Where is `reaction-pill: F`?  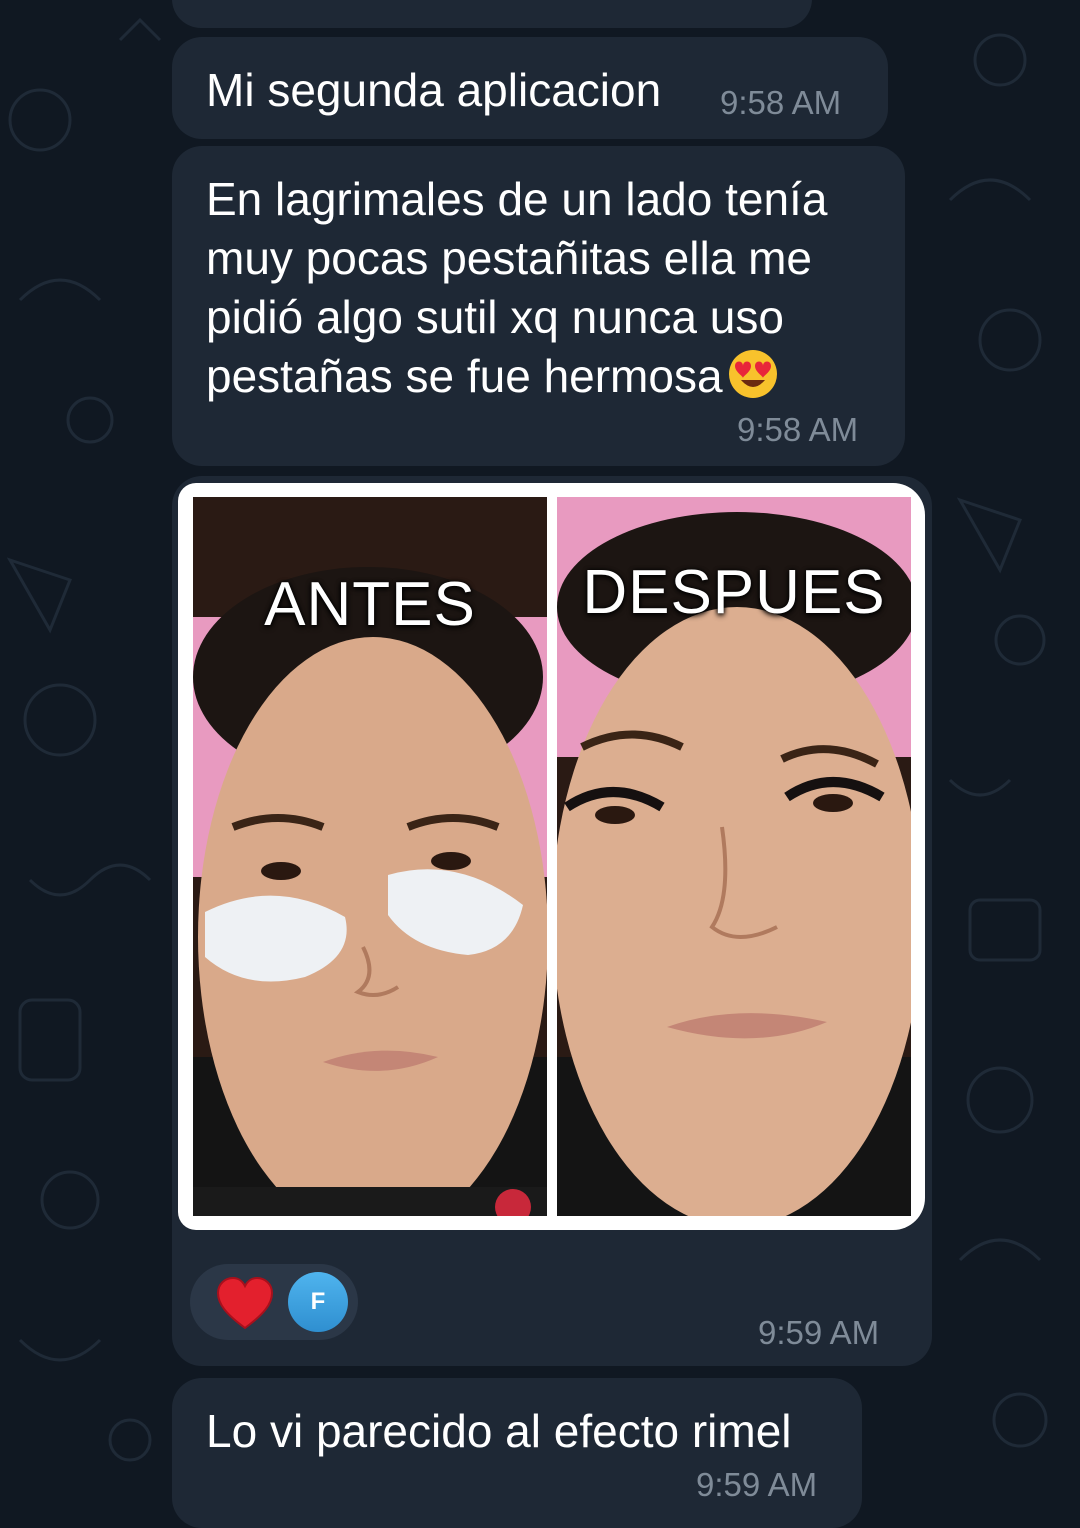
reaction-pill: F is located at coordinates (274, 1302).